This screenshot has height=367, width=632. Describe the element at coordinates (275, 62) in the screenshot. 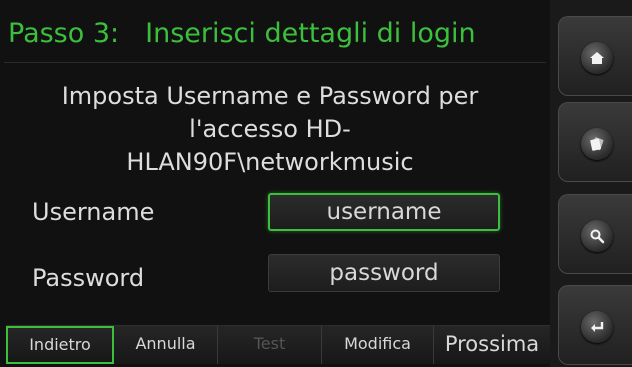

I see `header-divider` at that location.